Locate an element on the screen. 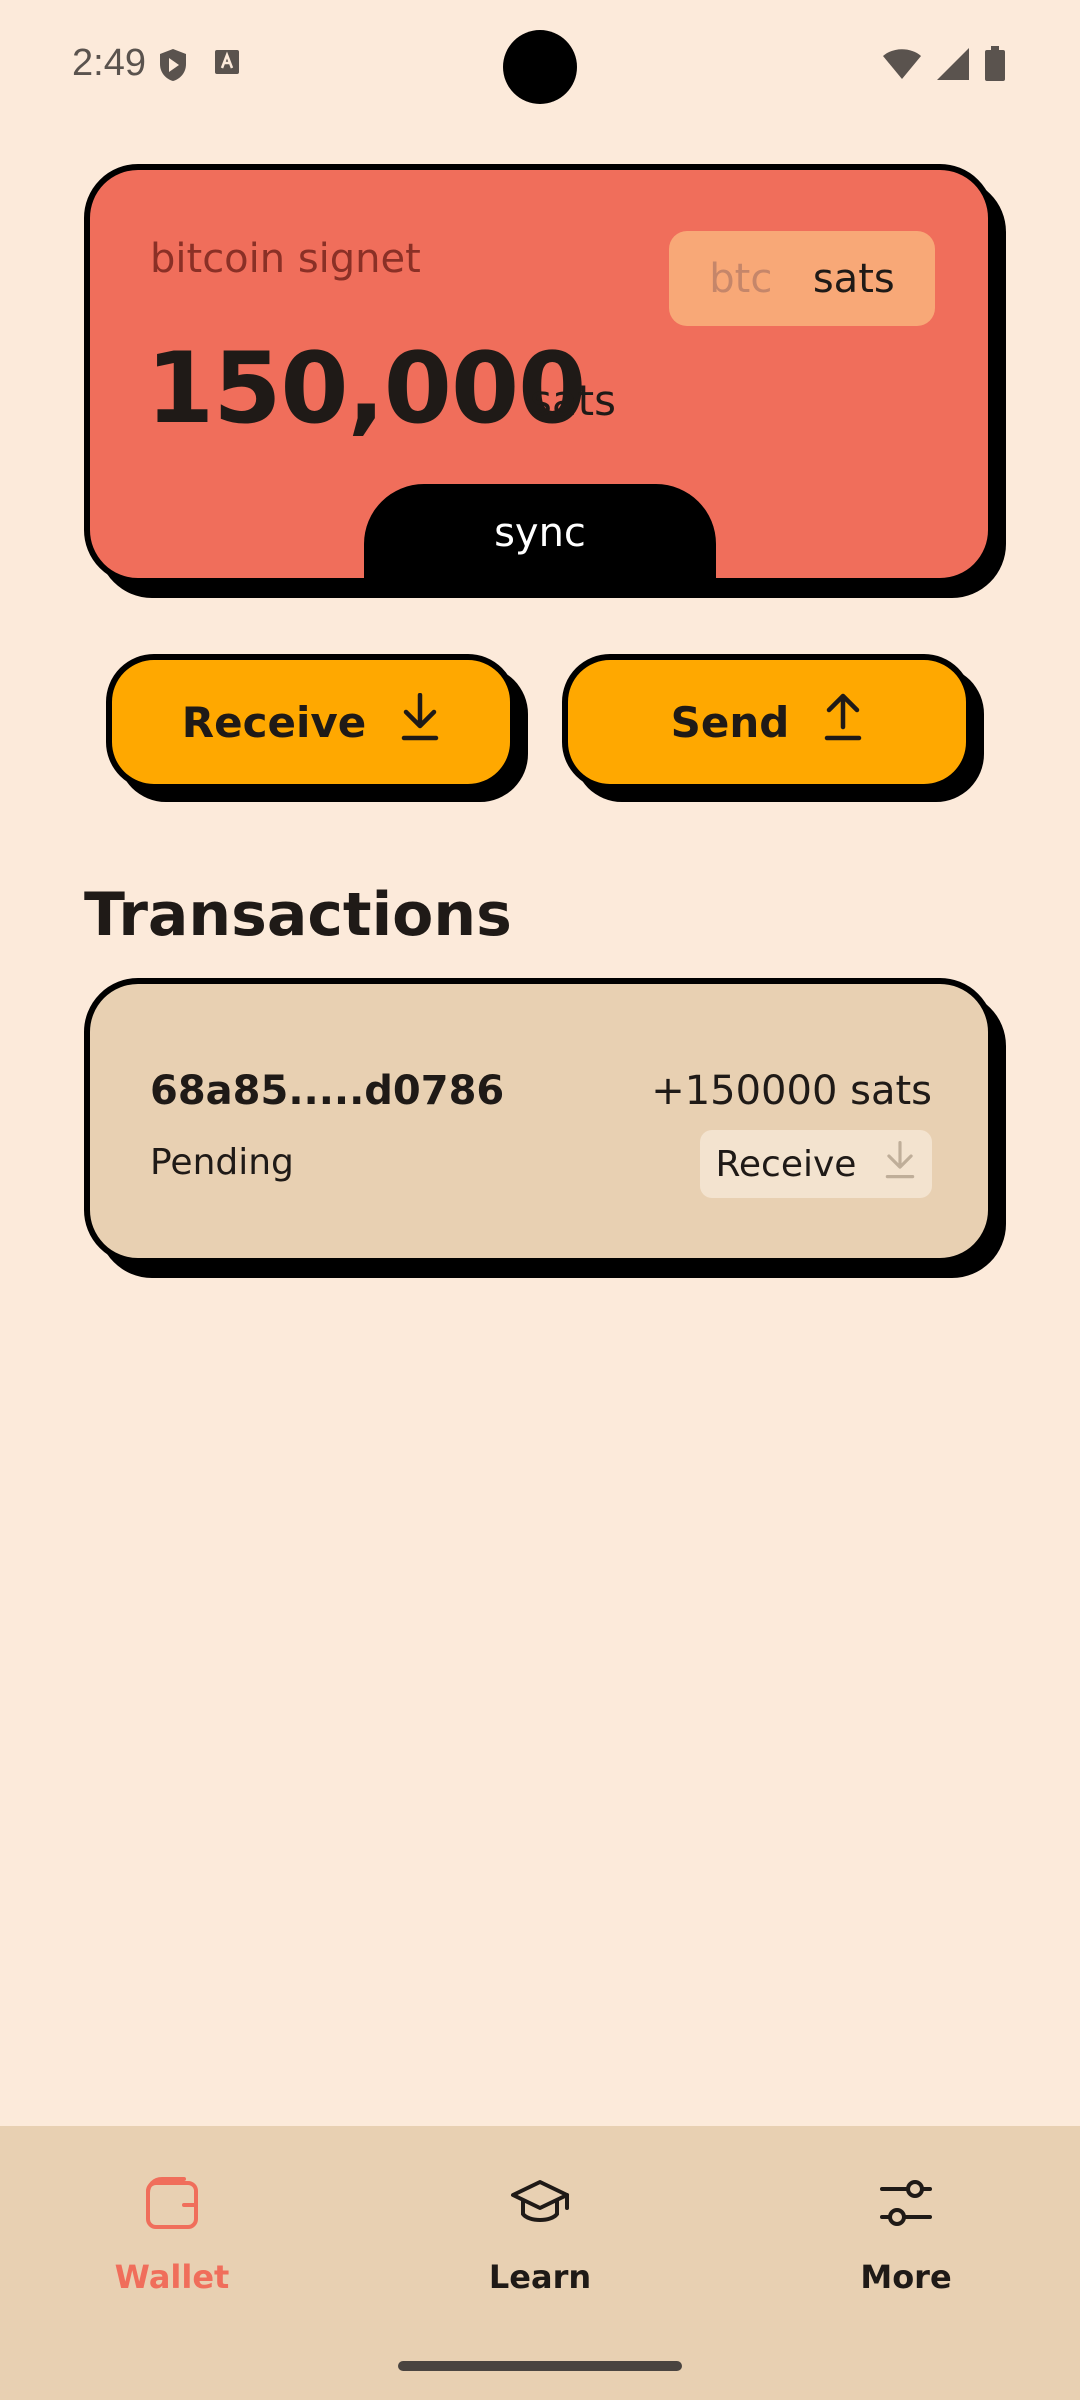 The width and height of the screenshot is (1080, 2400). send-button: Send is located at coordinates (767, 722).